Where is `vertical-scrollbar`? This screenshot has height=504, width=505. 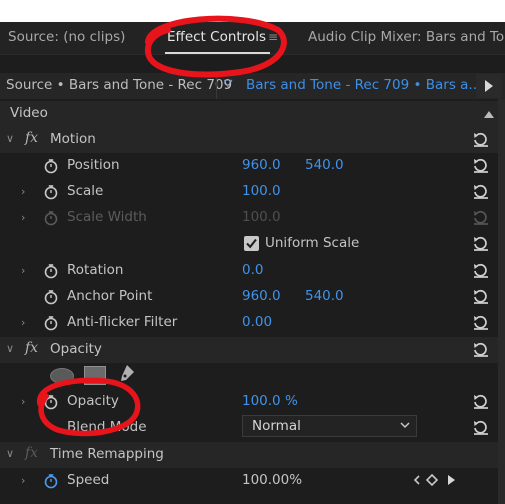
vertical-scrollbar is located at coordinates (501, 301).